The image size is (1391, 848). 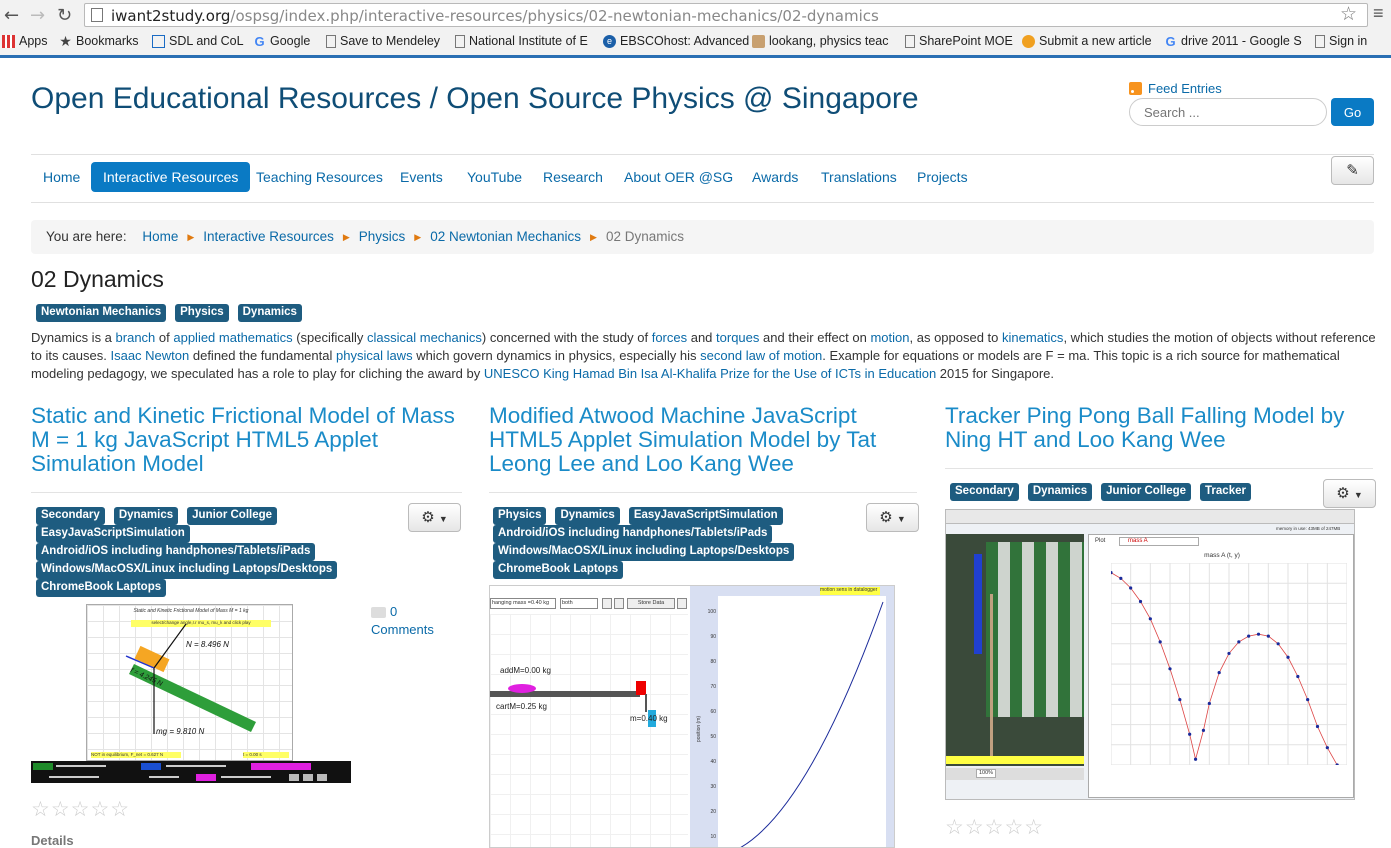 I want to click on tag-secondary: Secondary, so click(x=984, y=492).